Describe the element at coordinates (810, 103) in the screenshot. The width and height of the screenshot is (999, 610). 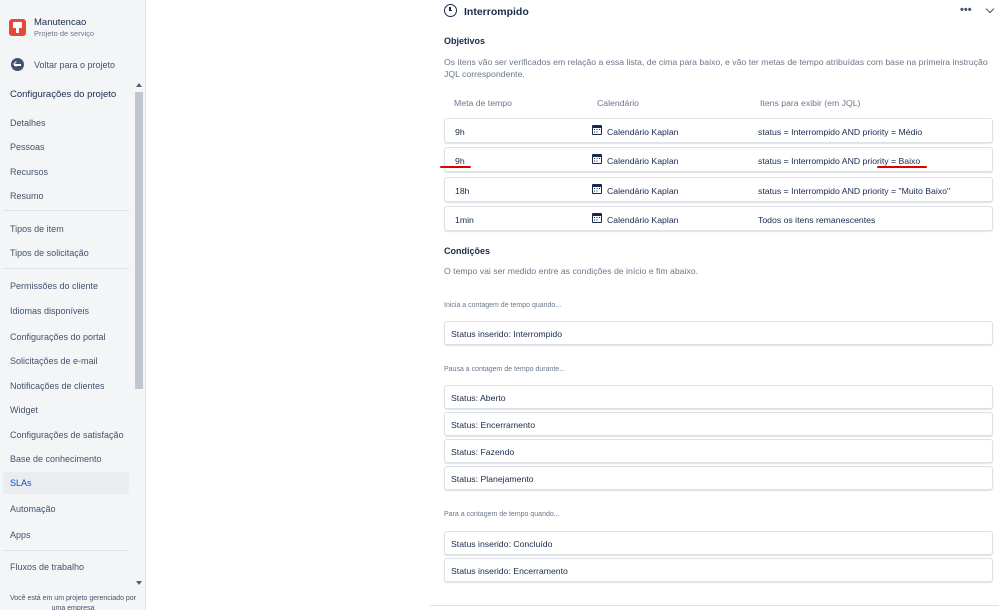
I see `column-header-jql: Itens para exibir (em JQL)` at that location.